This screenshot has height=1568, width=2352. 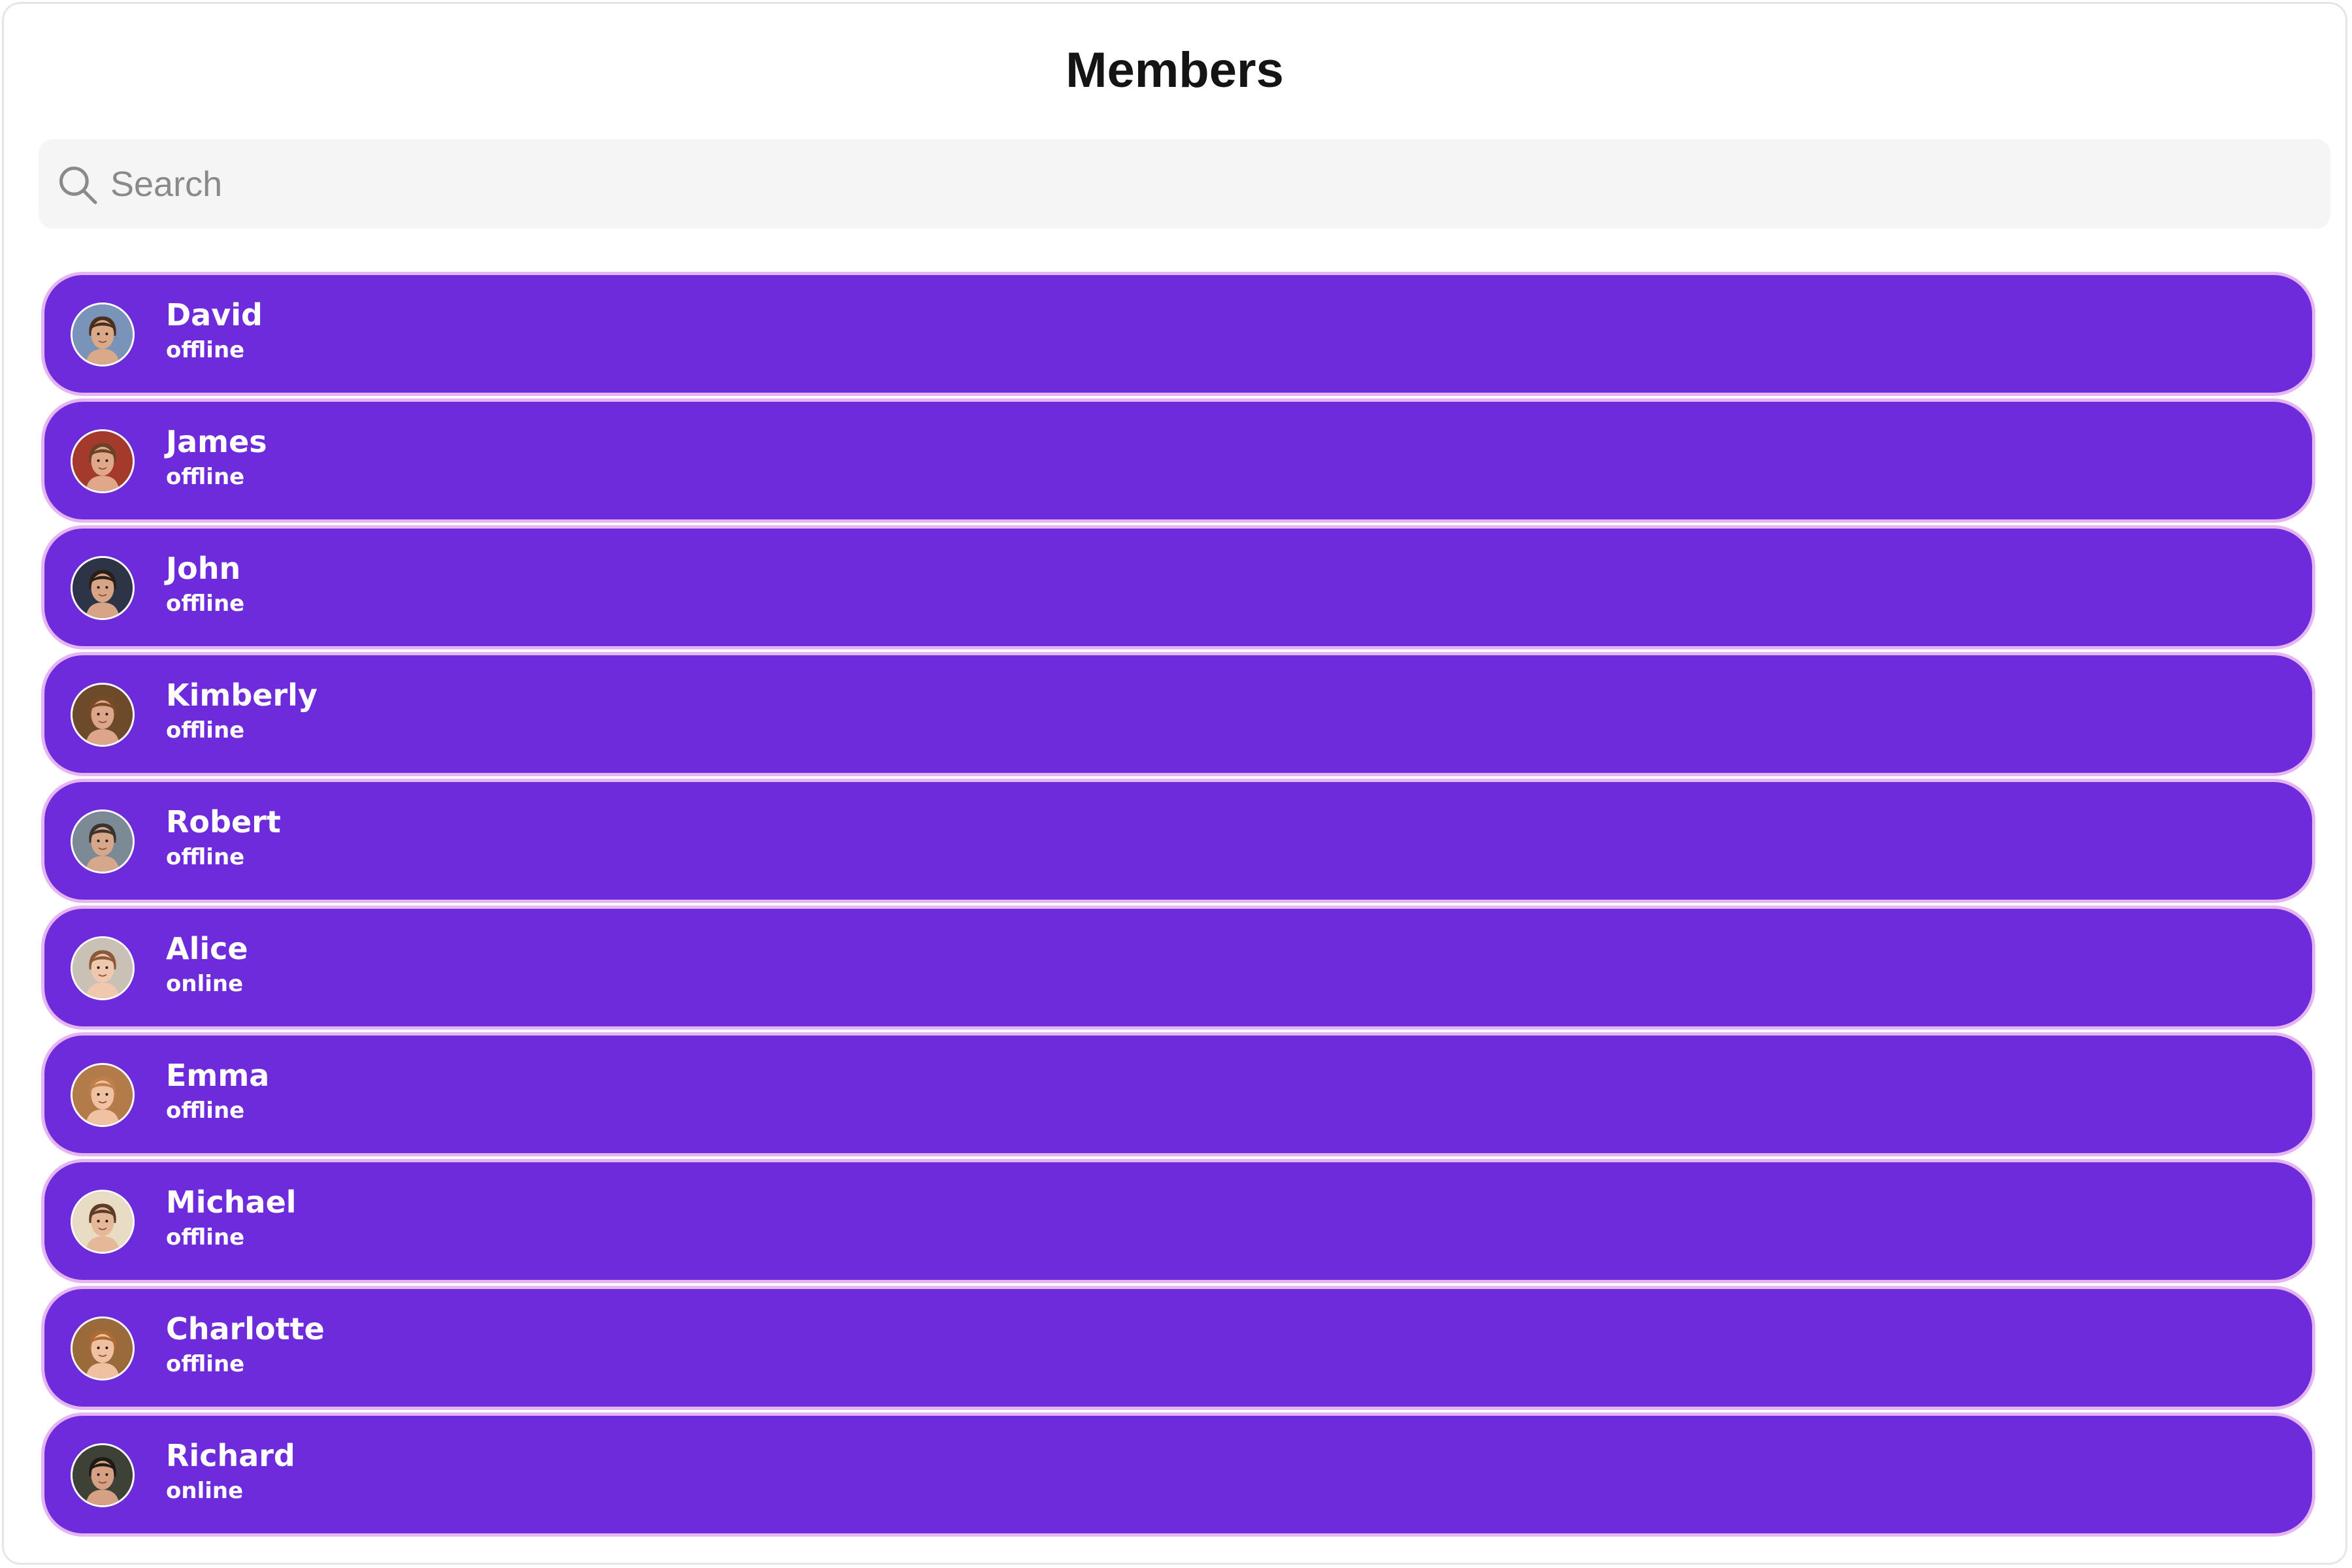 I want to click on member-list-item: Kimberly offline, so click(x=1178, y=714).